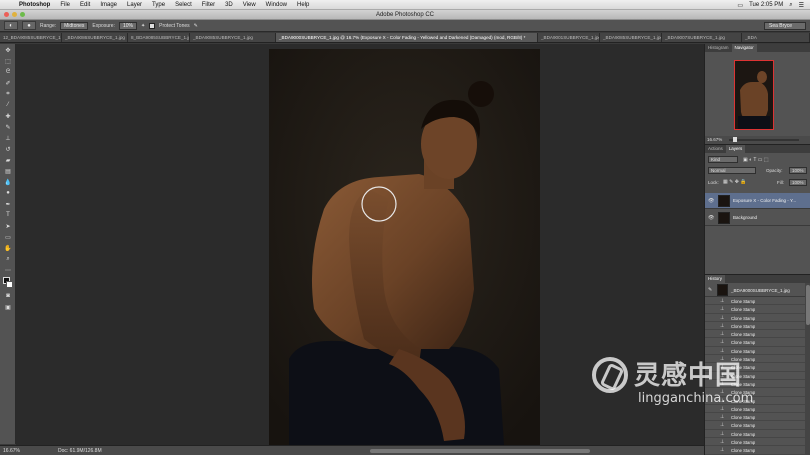 The height and width of the screenshot is (455, 810). Describe the element at coordinates (8, 283) in the screenshot. I see `color-swatches-icon` at that location.